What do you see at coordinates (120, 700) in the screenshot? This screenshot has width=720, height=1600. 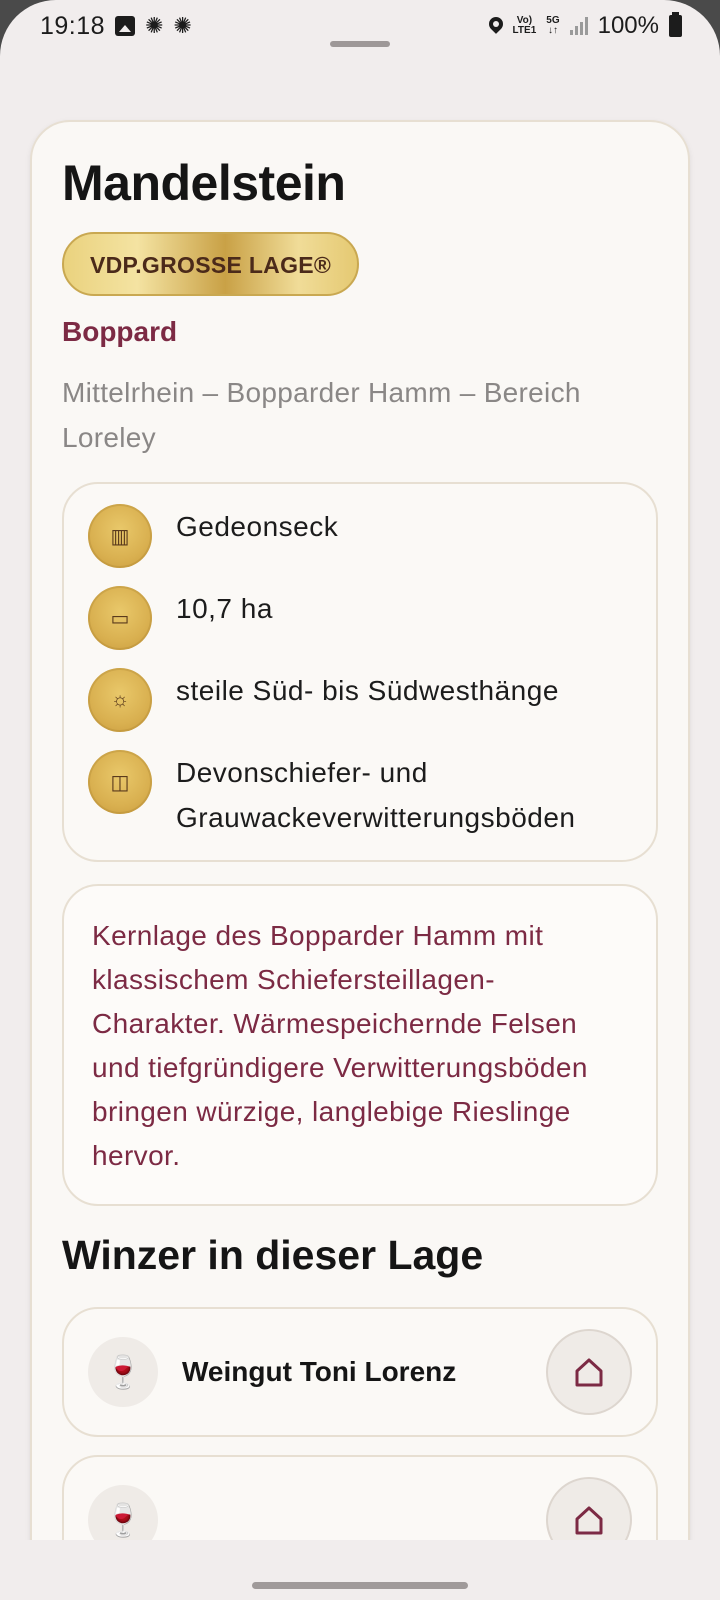 I see `sun-icon: ☼` at bounding box center [120, 700].